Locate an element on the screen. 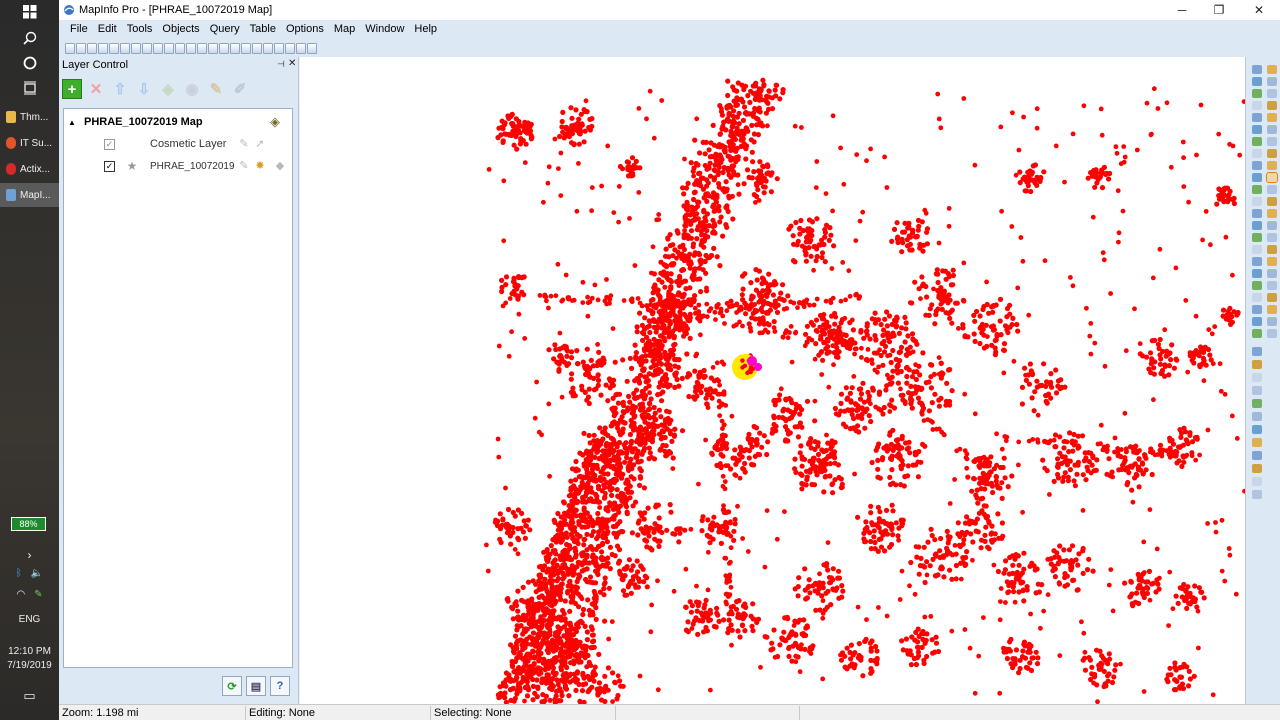 This screenshot has height=720, width=1280. menu-query: Query is located at coordinates (225, 29).